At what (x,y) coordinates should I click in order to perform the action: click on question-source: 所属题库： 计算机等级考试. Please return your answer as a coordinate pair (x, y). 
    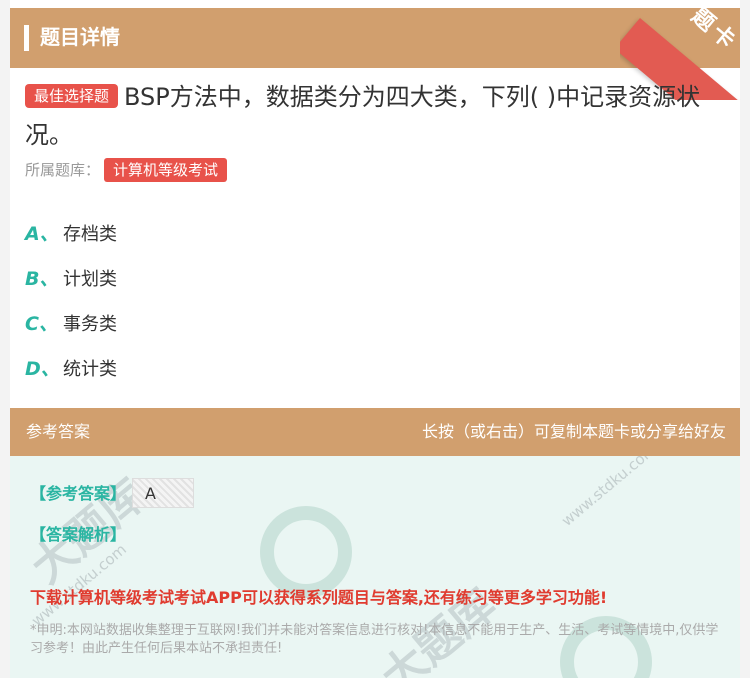
    Looking at the image, I should click on (126, 170).